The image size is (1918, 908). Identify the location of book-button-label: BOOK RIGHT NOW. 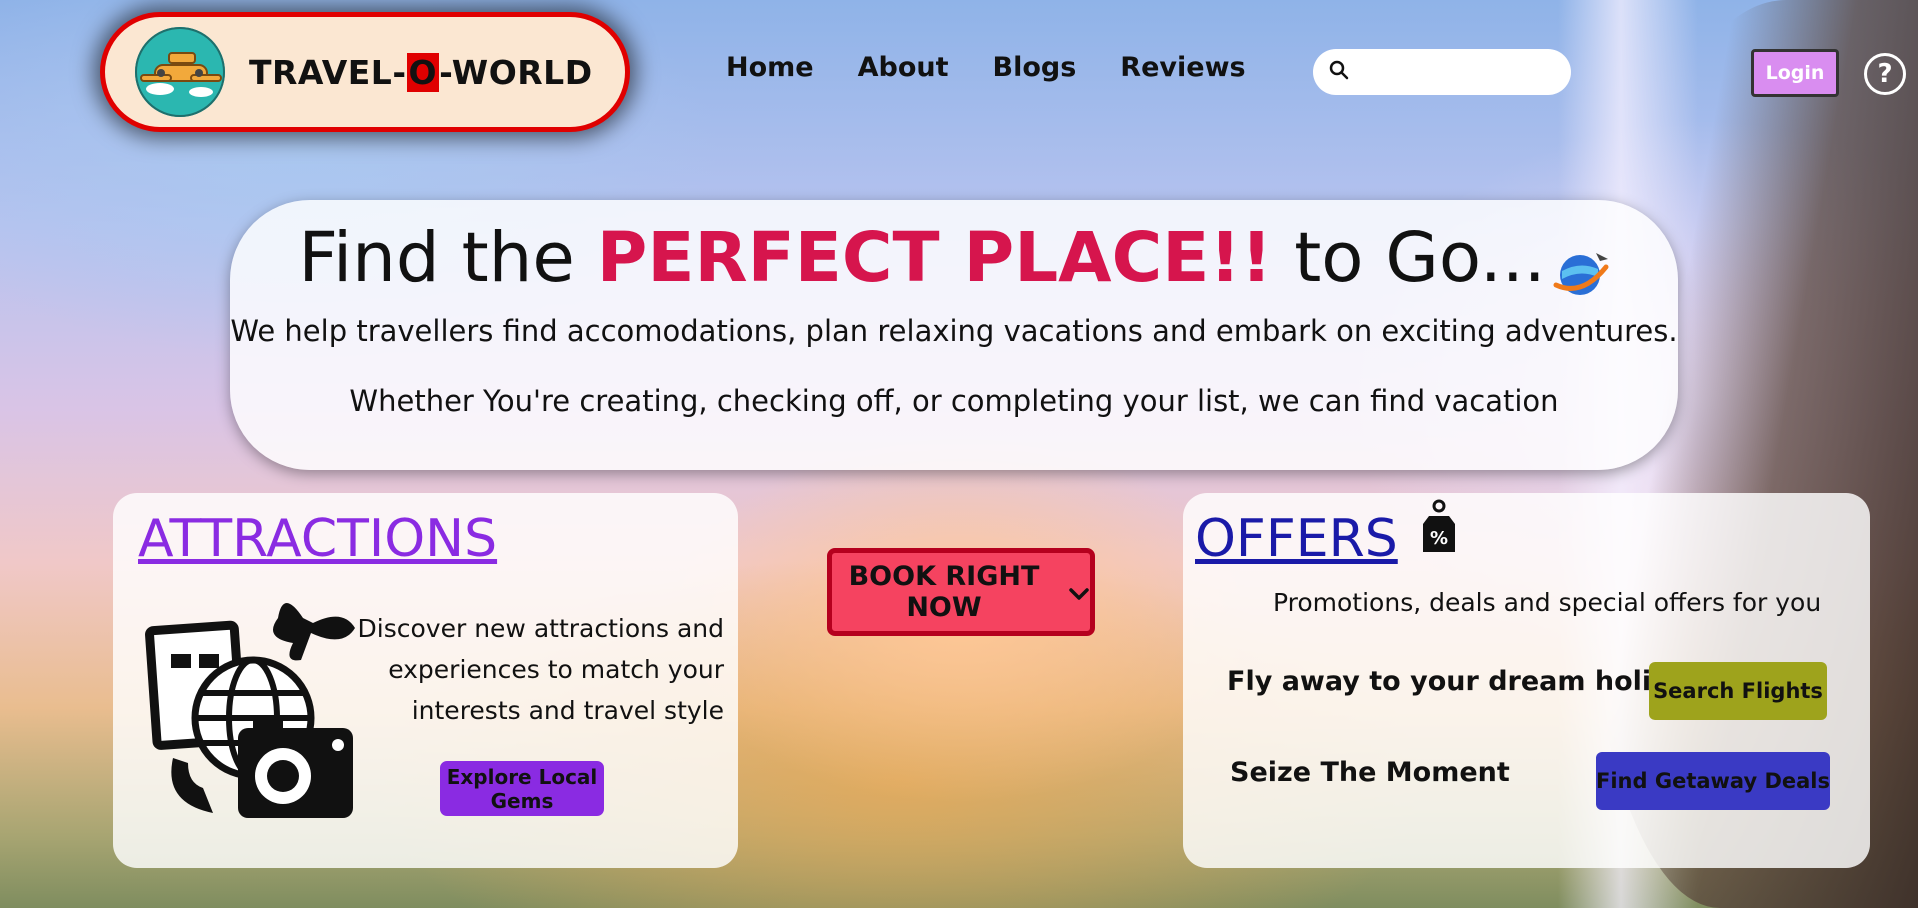
(944, 592).